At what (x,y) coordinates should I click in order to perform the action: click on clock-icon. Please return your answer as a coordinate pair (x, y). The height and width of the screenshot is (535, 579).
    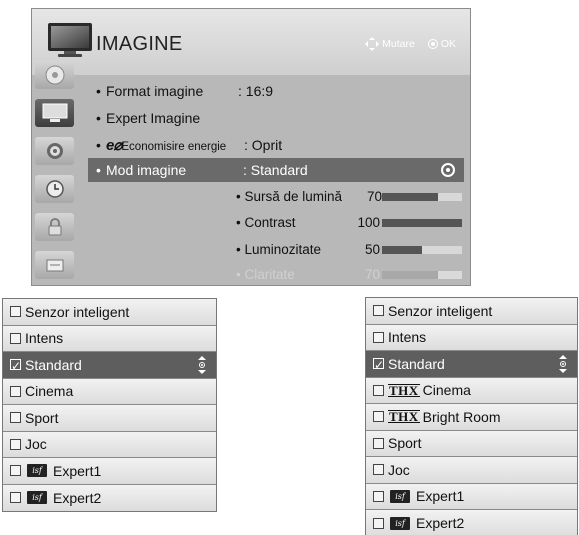
    Looking at the image, I should click on (54, 189).